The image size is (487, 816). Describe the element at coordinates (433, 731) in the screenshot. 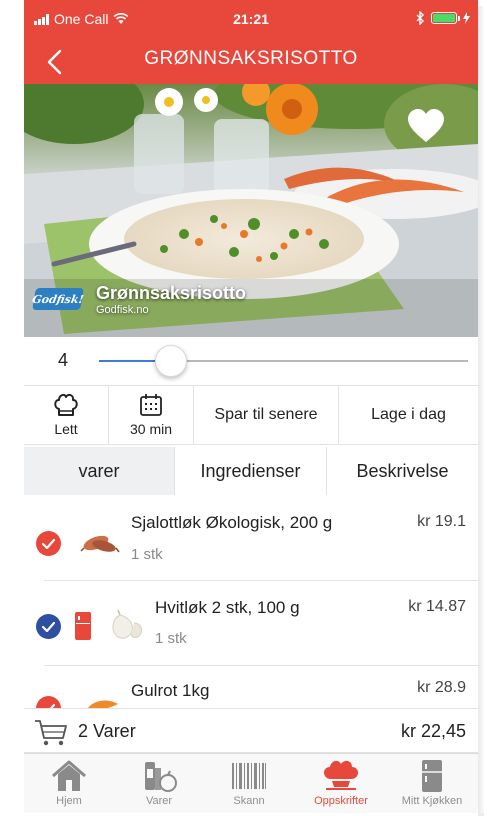

I see `cart-total: kr 22,45` at that location.